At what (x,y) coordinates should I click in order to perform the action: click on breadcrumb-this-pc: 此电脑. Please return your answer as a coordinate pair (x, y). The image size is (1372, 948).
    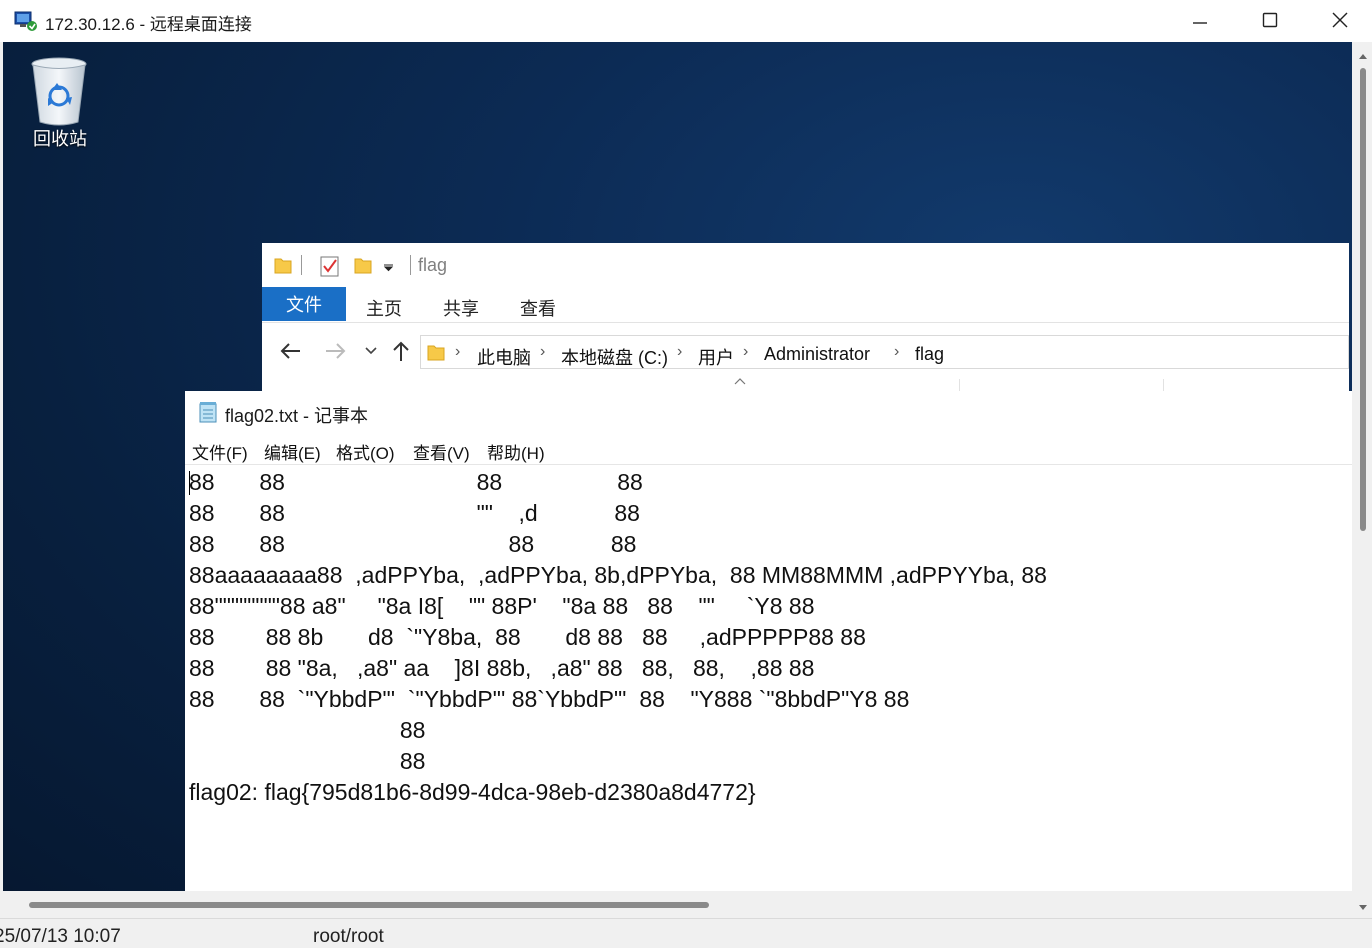
    Looking at the image, I should click on (504, 357).